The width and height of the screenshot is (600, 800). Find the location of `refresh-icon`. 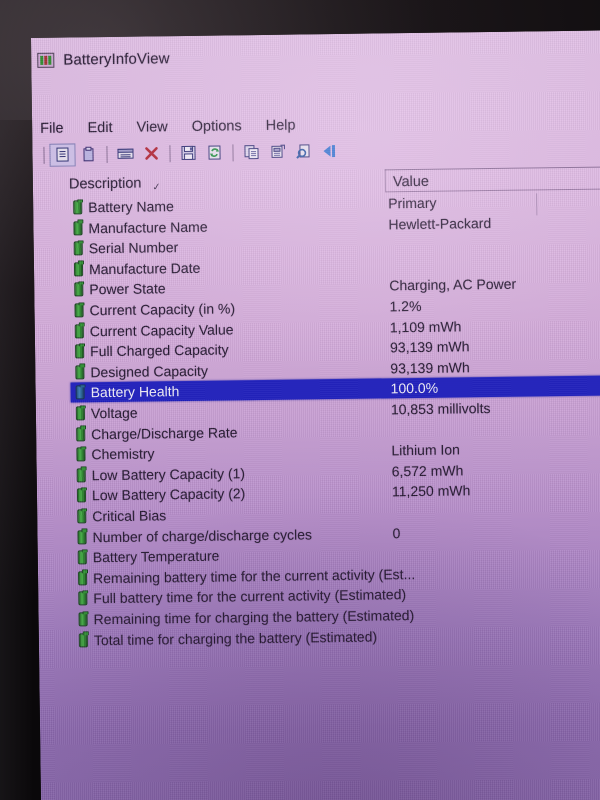

refresh-icon is located at coordinates (214, 152).